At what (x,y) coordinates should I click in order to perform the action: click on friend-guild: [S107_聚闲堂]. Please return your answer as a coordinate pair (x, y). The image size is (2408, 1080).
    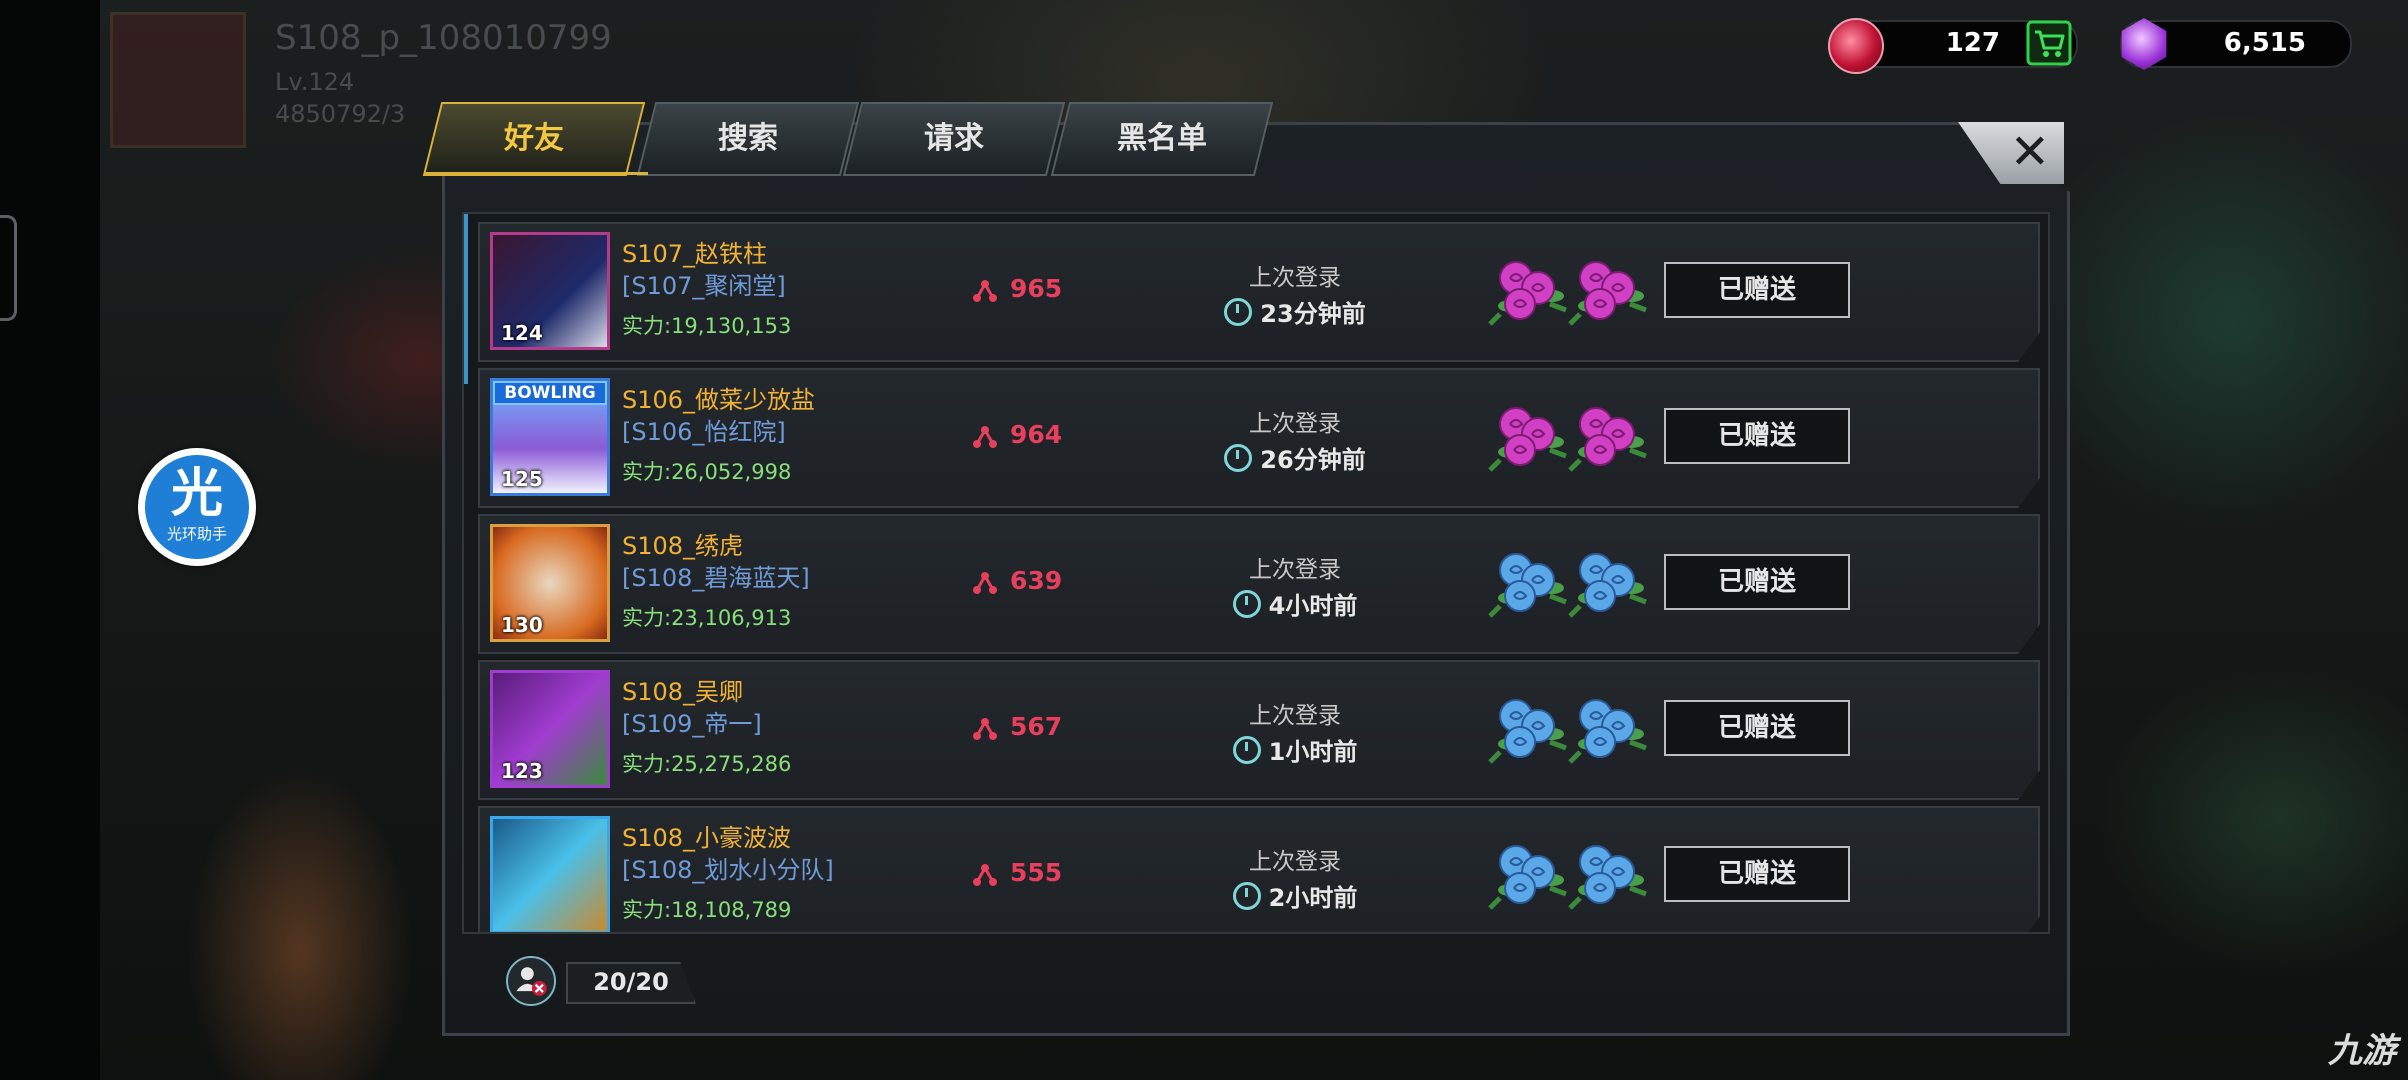
    Looking at the image, I should click on (704, 286).